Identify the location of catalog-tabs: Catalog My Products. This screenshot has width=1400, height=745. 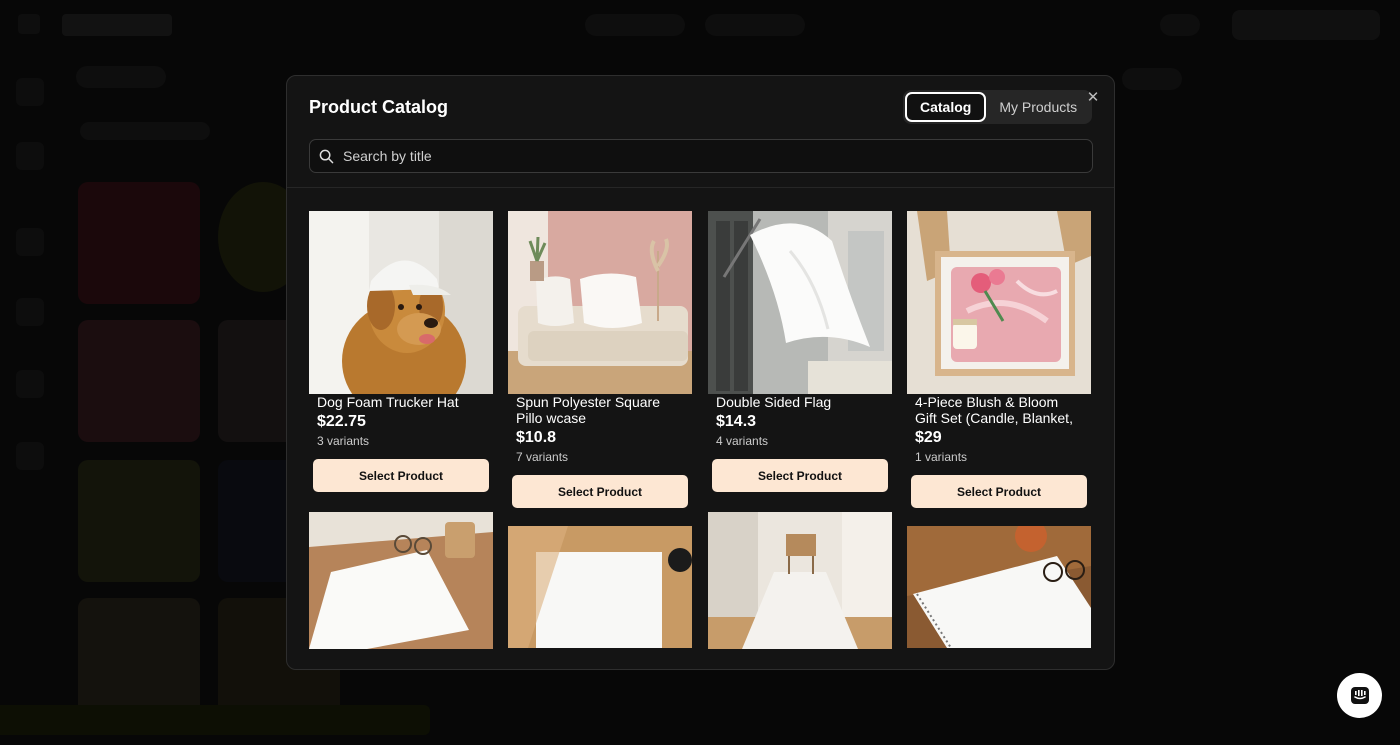
(998, 107).